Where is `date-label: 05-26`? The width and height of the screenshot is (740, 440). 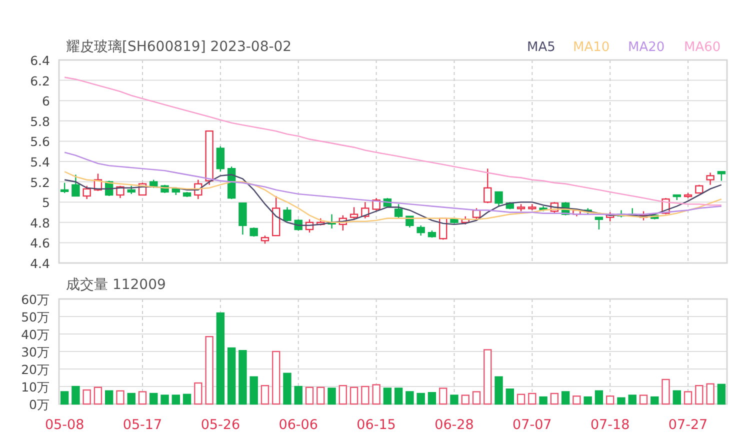 date-label: 05-26 is located at coordinates (220, 425).